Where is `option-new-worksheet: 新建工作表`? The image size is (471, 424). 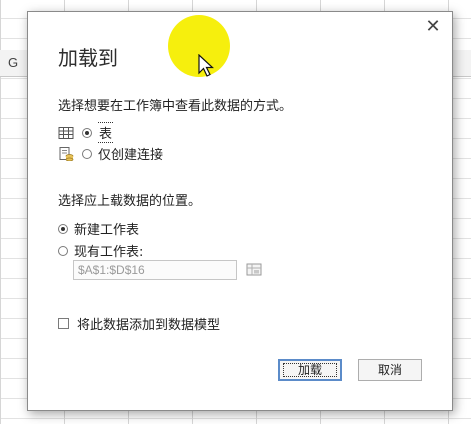
option-new-worksheet: 新建工作表 is located at coordinates (98, 228).